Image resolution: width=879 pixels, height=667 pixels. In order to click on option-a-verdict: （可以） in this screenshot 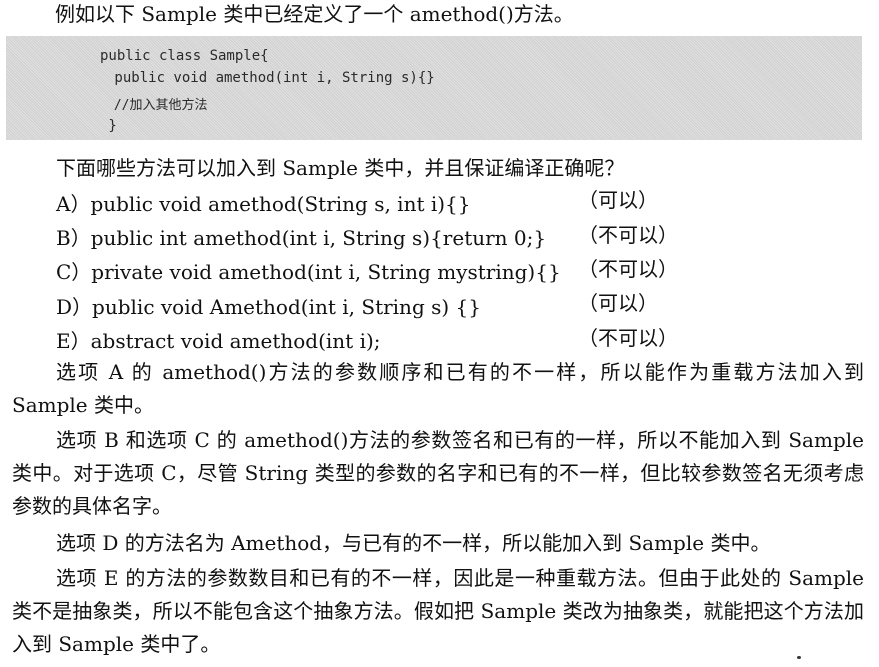, I will do `click(618, 200)`.